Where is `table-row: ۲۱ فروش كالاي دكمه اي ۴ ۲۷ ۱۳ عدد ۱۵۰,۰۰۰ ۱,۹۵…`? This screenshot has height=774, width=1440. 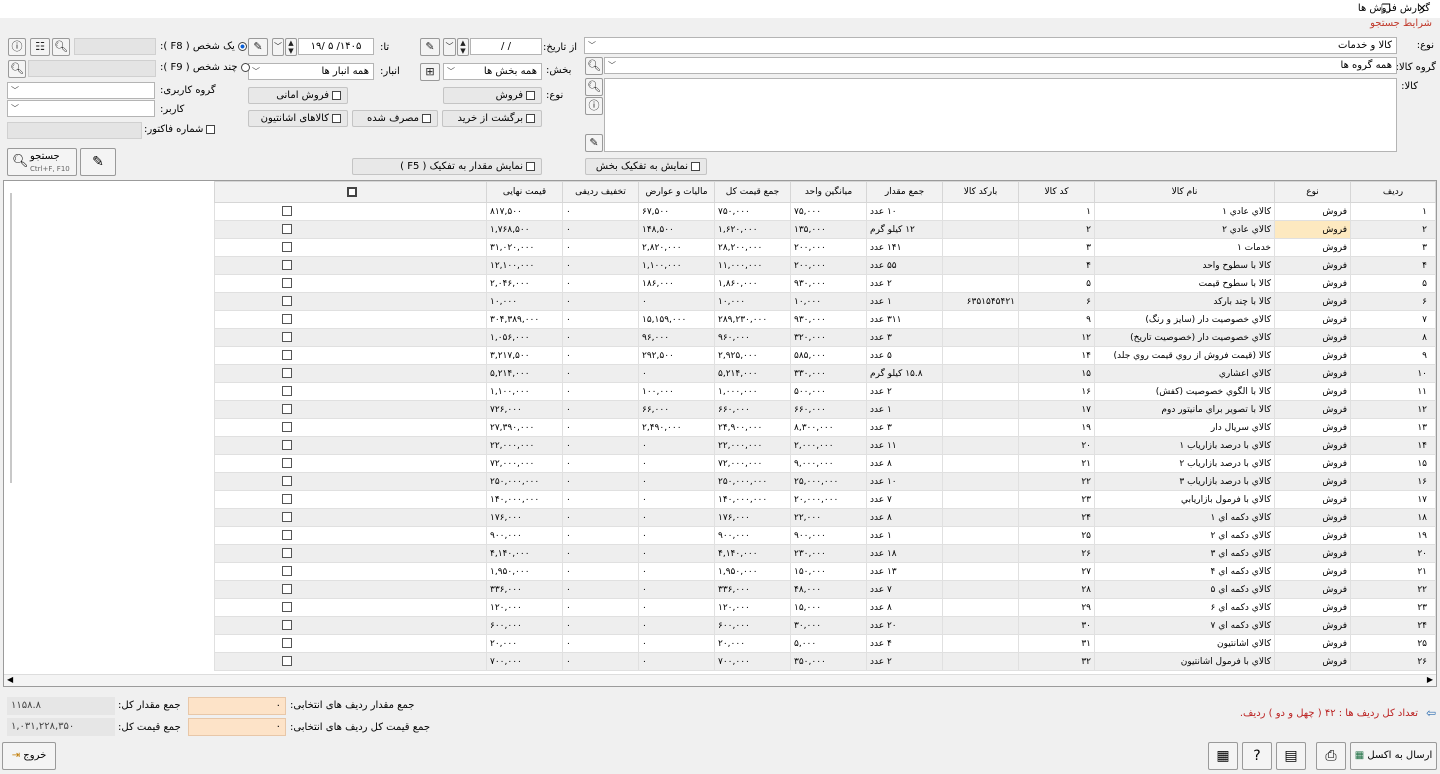 table-row: ۲۱ فروش كالاي دكمه اي ۴ ۲۷ ۱۳ عدد ۱۵۰,۰۰۰ ۱,۹۵… is located at coordinates (825, 571).